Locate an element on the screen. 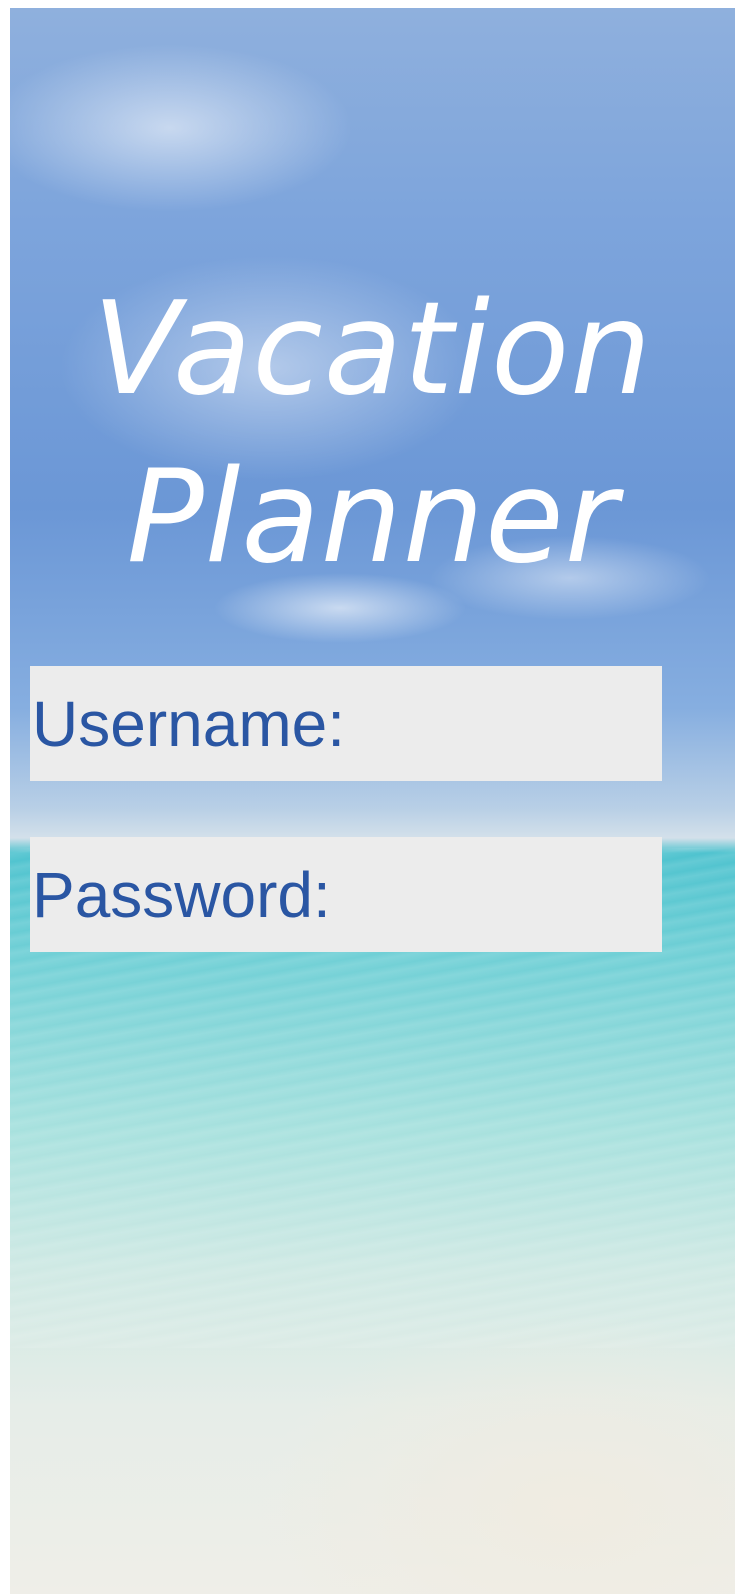  password-input is located at coordinates (496, 894).